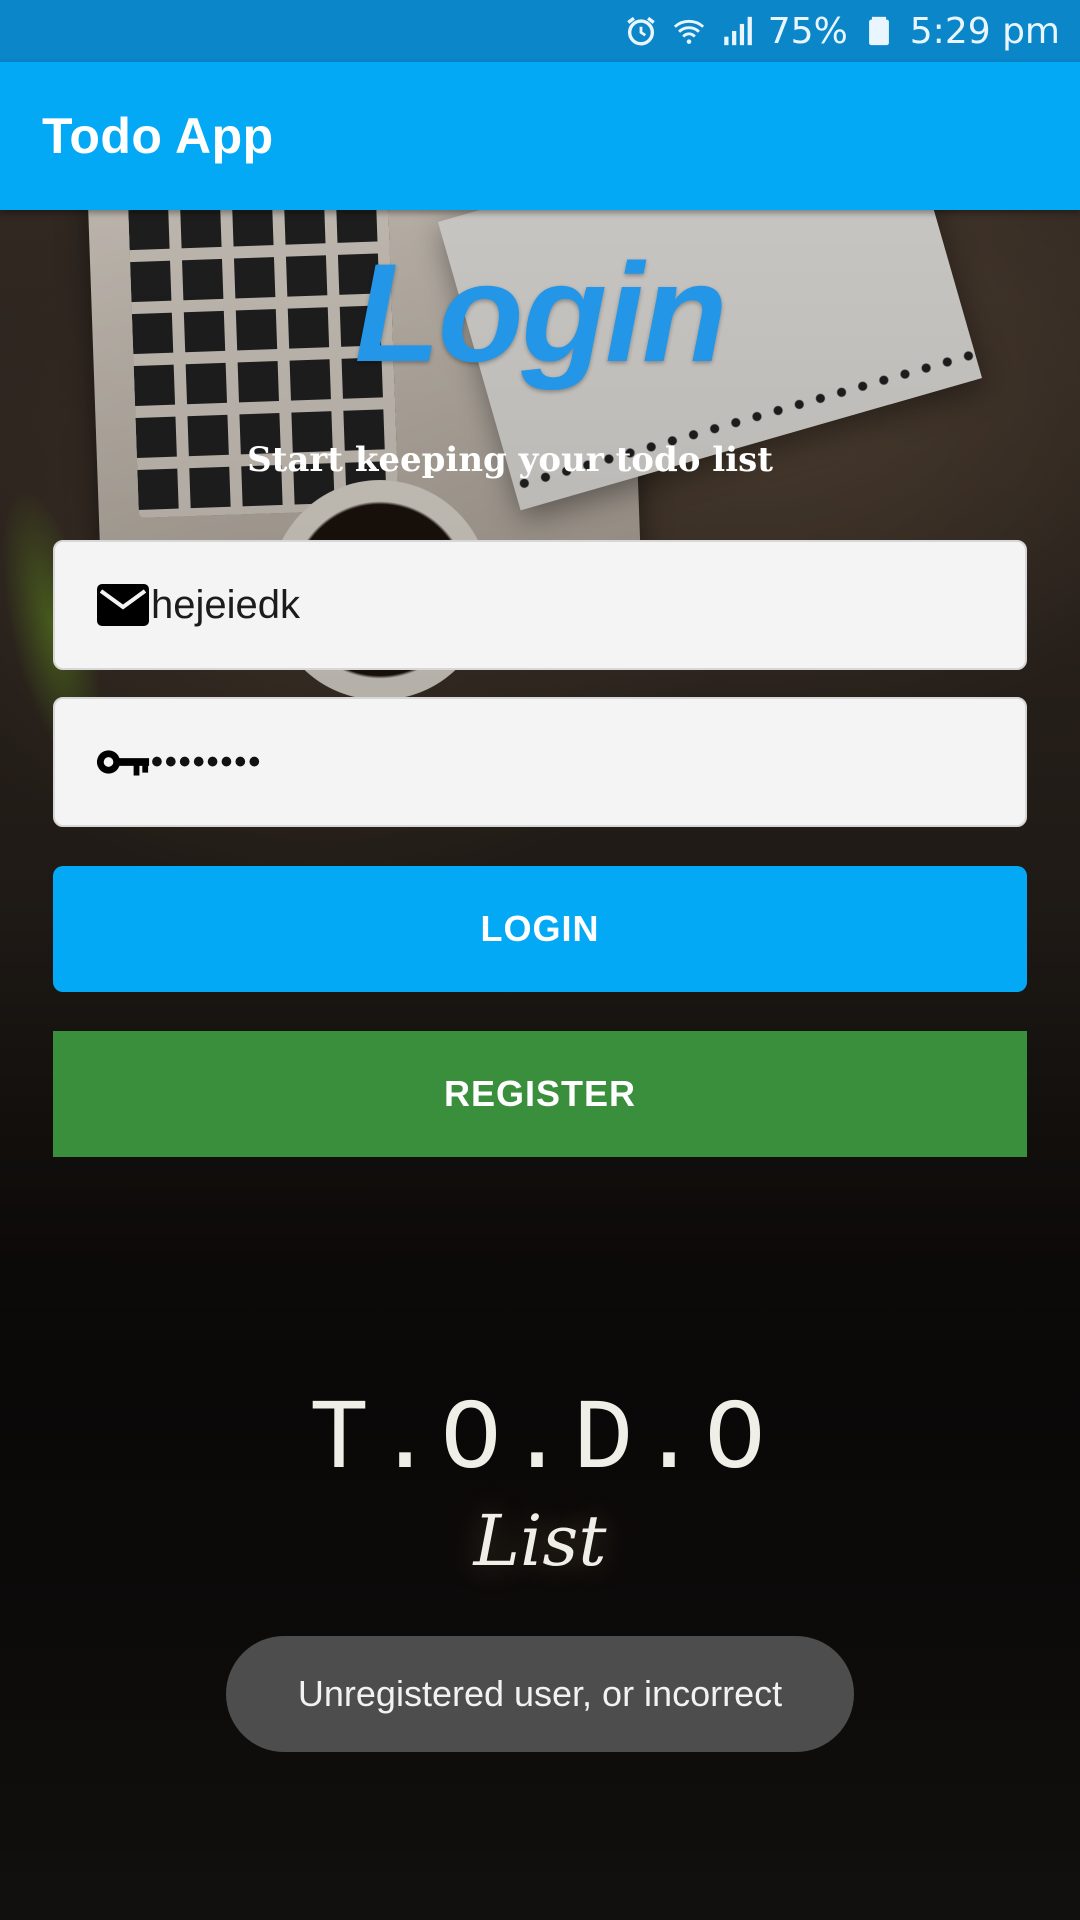 The width and height of the screenshot is (1080, 1920). Describe the element at coordinates (158, 136) in the screenshot. I see `app-title: Todo App` at that location.